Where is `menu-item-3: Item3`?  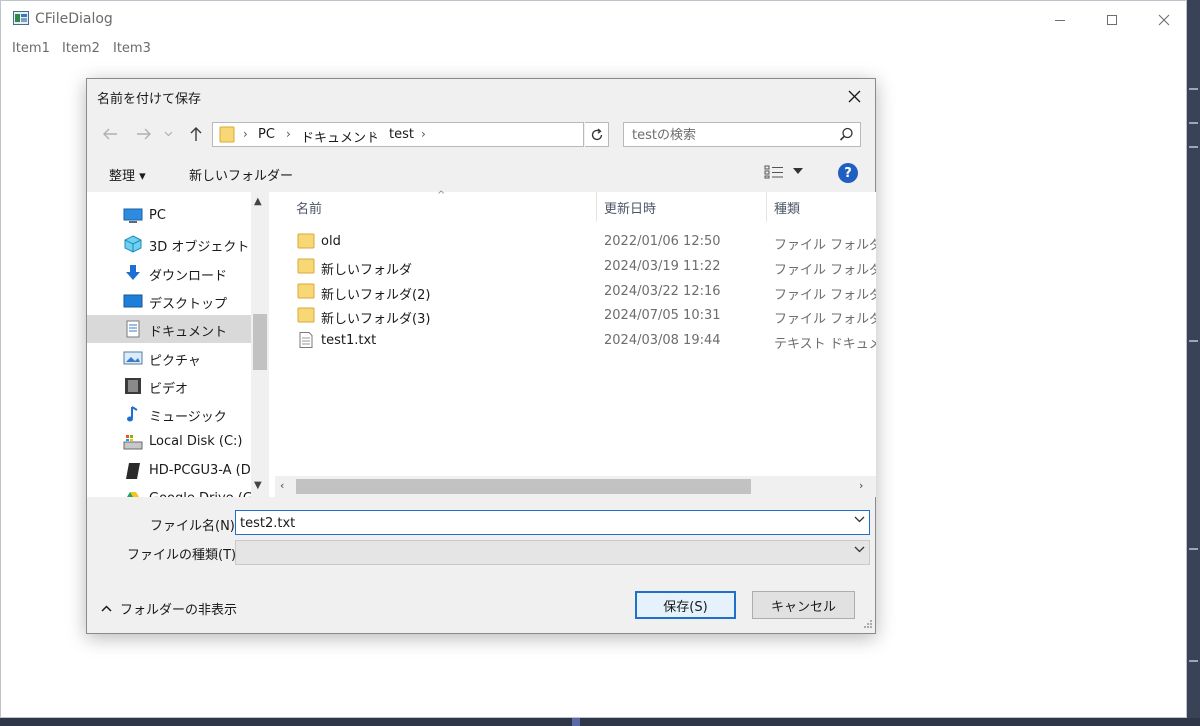
menu-item-3: Item3 is located at coordinates (132, 48).